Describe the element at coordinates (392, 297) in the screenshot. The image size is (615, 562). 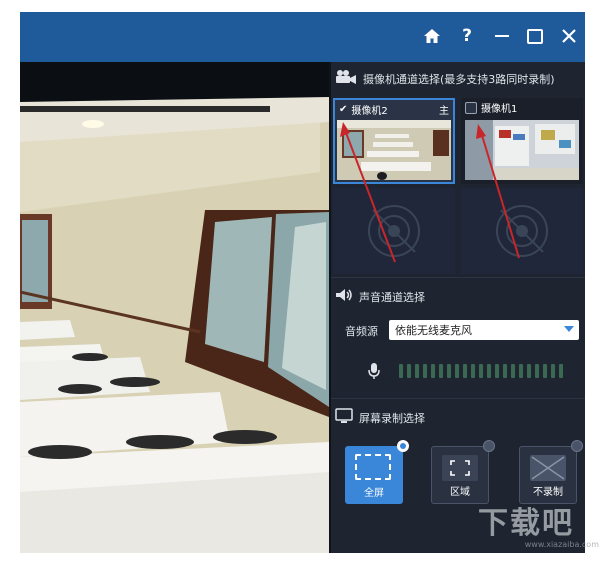
I see `audio-section-title: 声音通道选择` at that location.